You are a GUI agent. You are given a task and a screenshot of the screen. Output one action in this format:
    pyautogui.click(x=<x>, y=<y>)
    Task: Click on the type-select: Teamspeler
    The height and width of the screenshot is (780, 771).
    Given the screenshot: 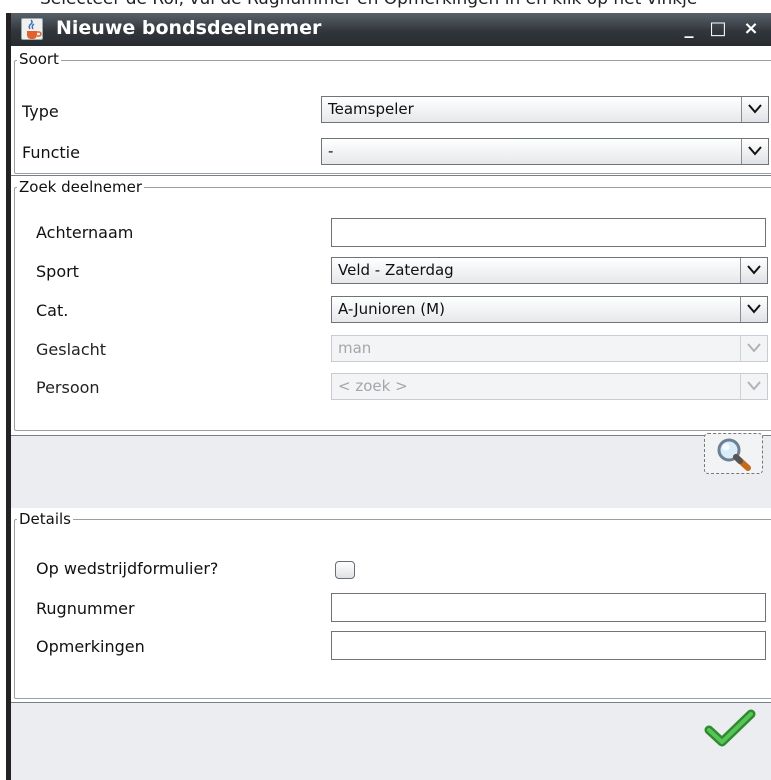 What is the action you would take?
    pyautogui.click(x=545, y=109)
    